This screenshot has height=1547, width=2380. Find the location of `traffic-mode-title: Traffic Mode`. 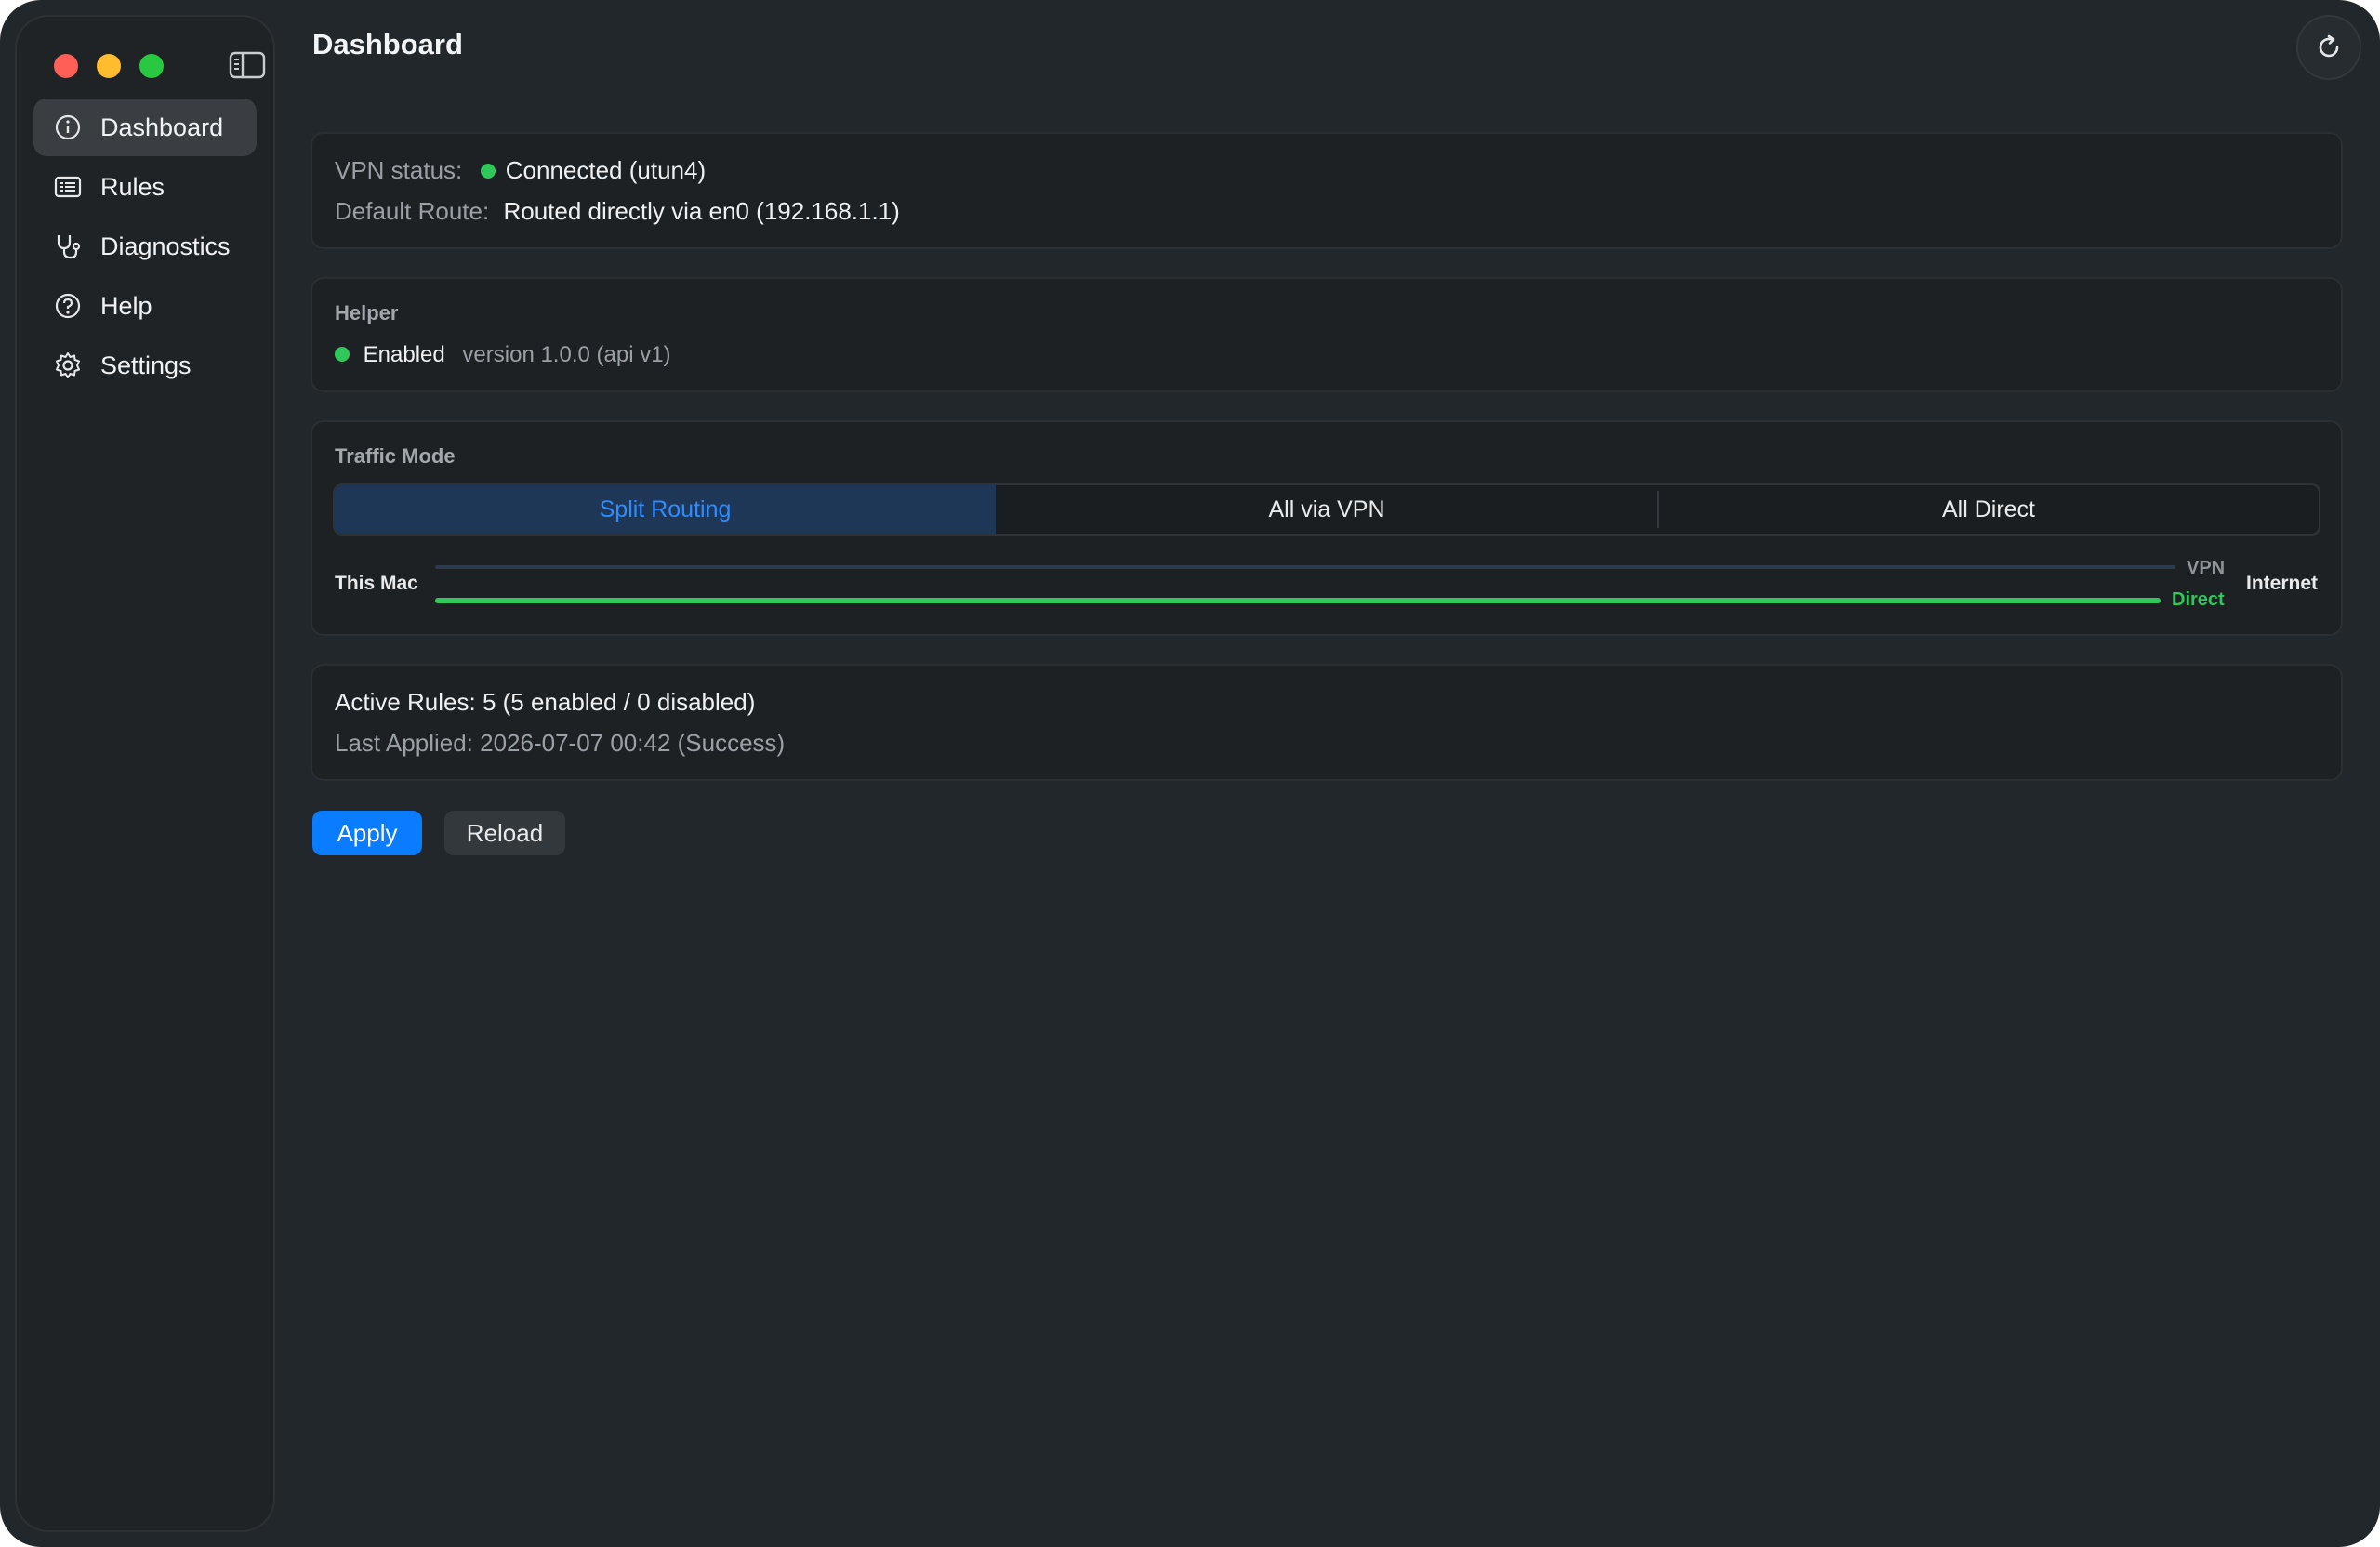

traffic-mode-title: Traffic Mode is located at coordinates (395, 456).